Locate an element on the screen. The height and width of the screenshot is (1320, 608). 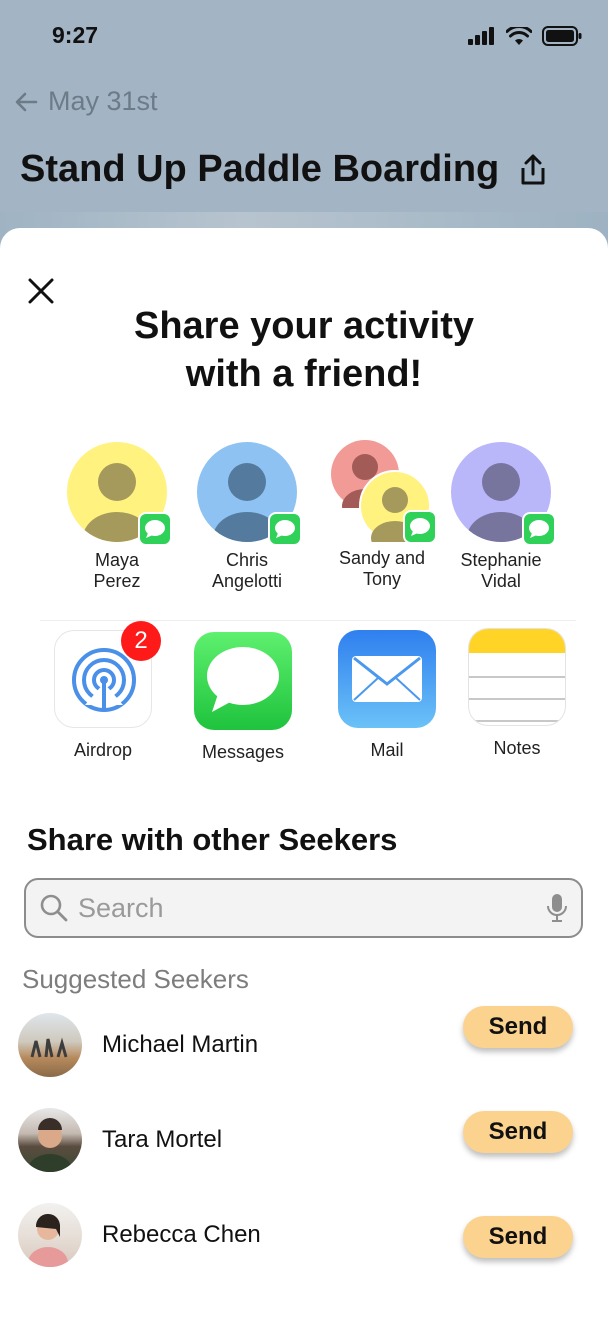
seeker-row: Michael Martin Send is located at coordinates (298, 1042).